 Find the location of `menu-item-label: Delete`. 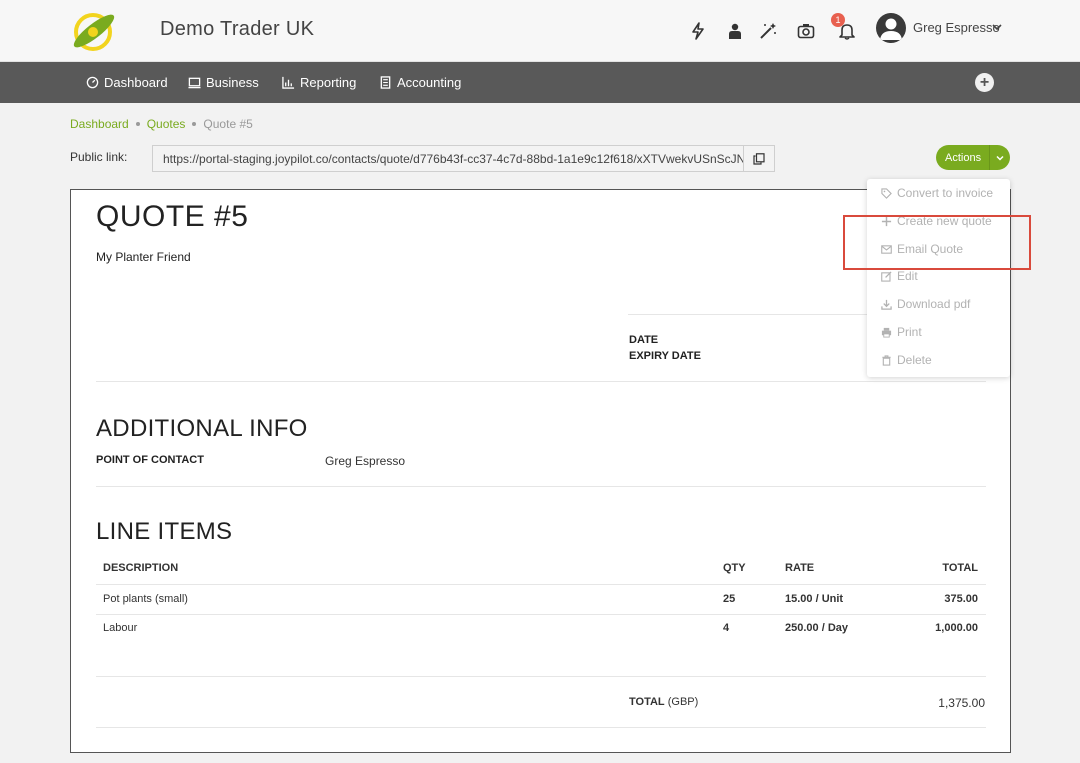

menu-item-label: Delete is located at coordinates (914, 360).